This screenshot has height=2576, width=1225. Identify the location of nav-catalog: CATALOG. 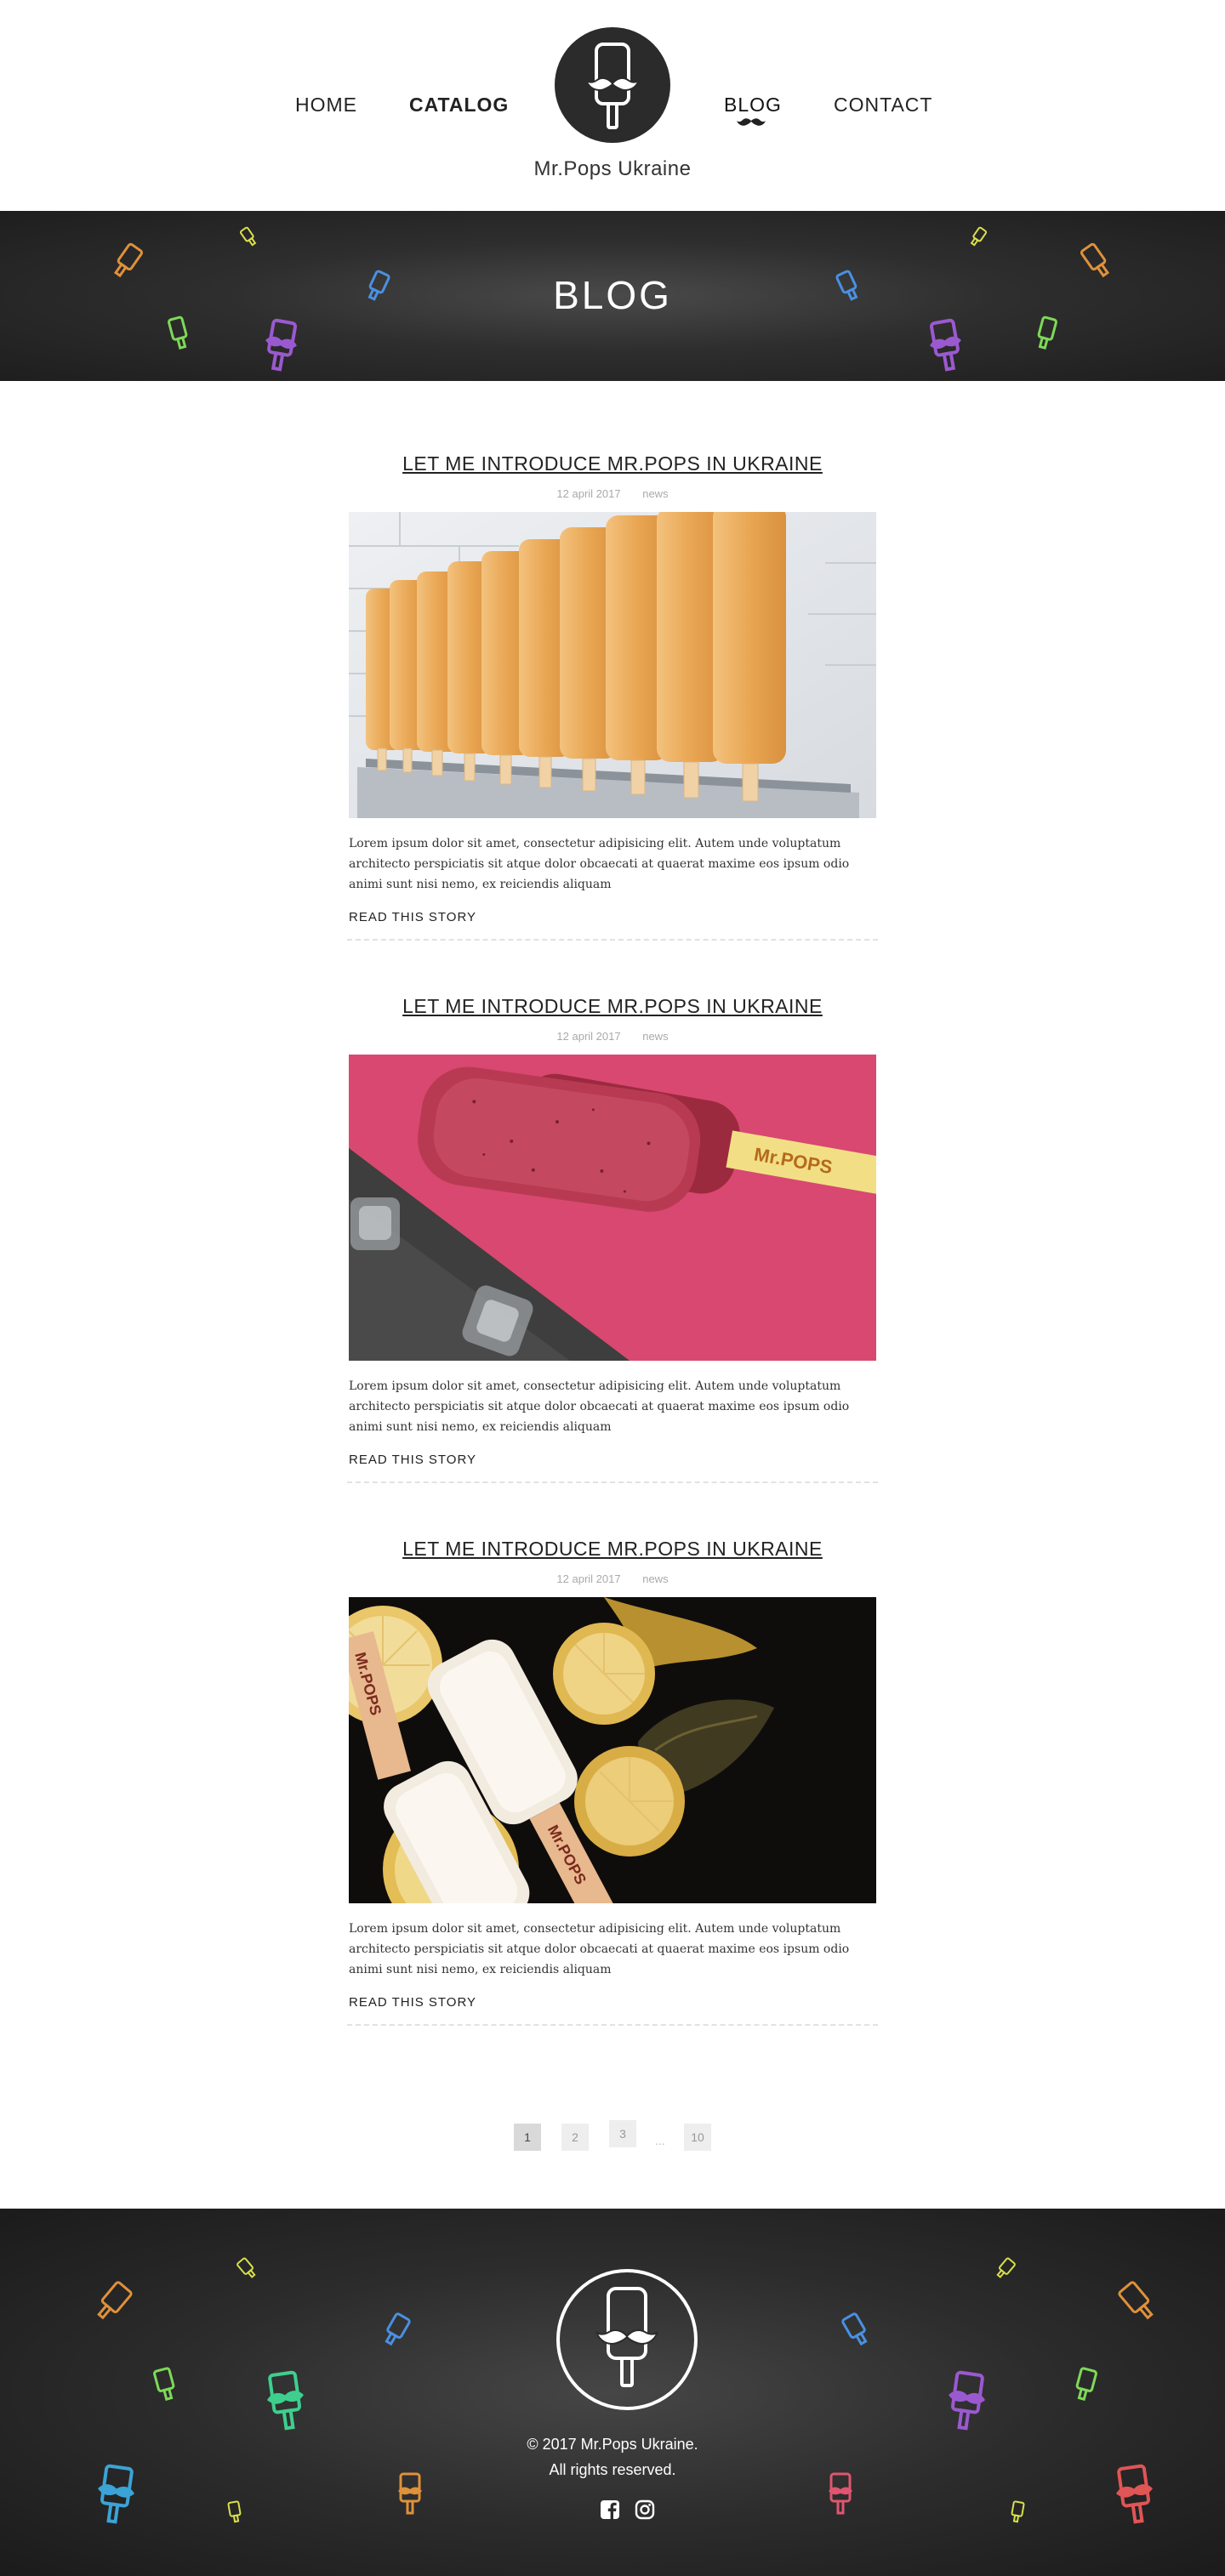
(459, 105).